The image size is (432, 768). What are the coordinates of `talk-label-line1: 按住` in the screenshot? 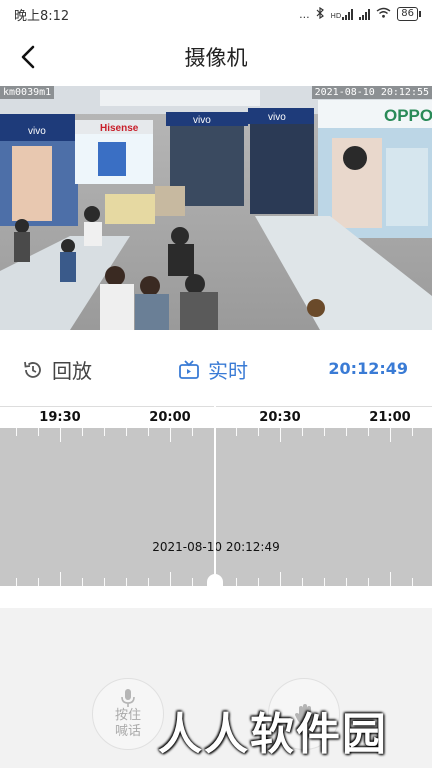 It's located at (127, 715).